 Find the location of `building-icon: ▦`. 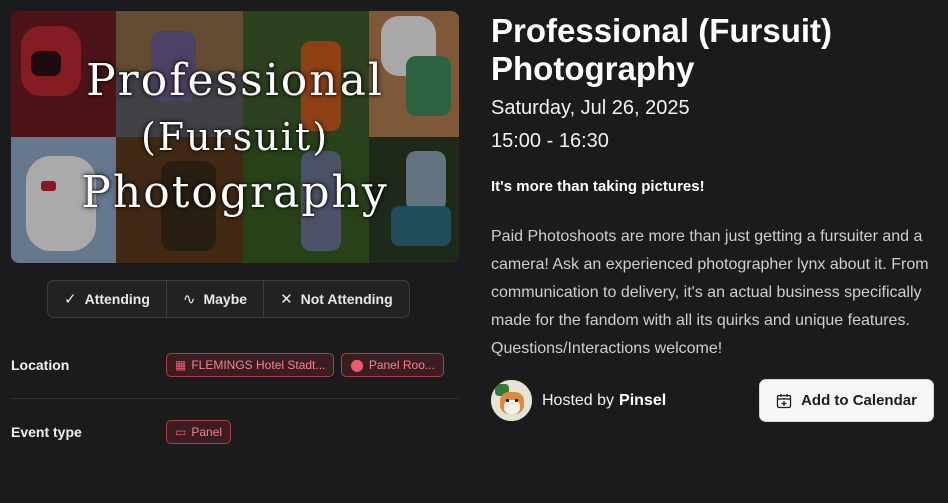

building-icon: ▦ is located at coordinates (181, 365).